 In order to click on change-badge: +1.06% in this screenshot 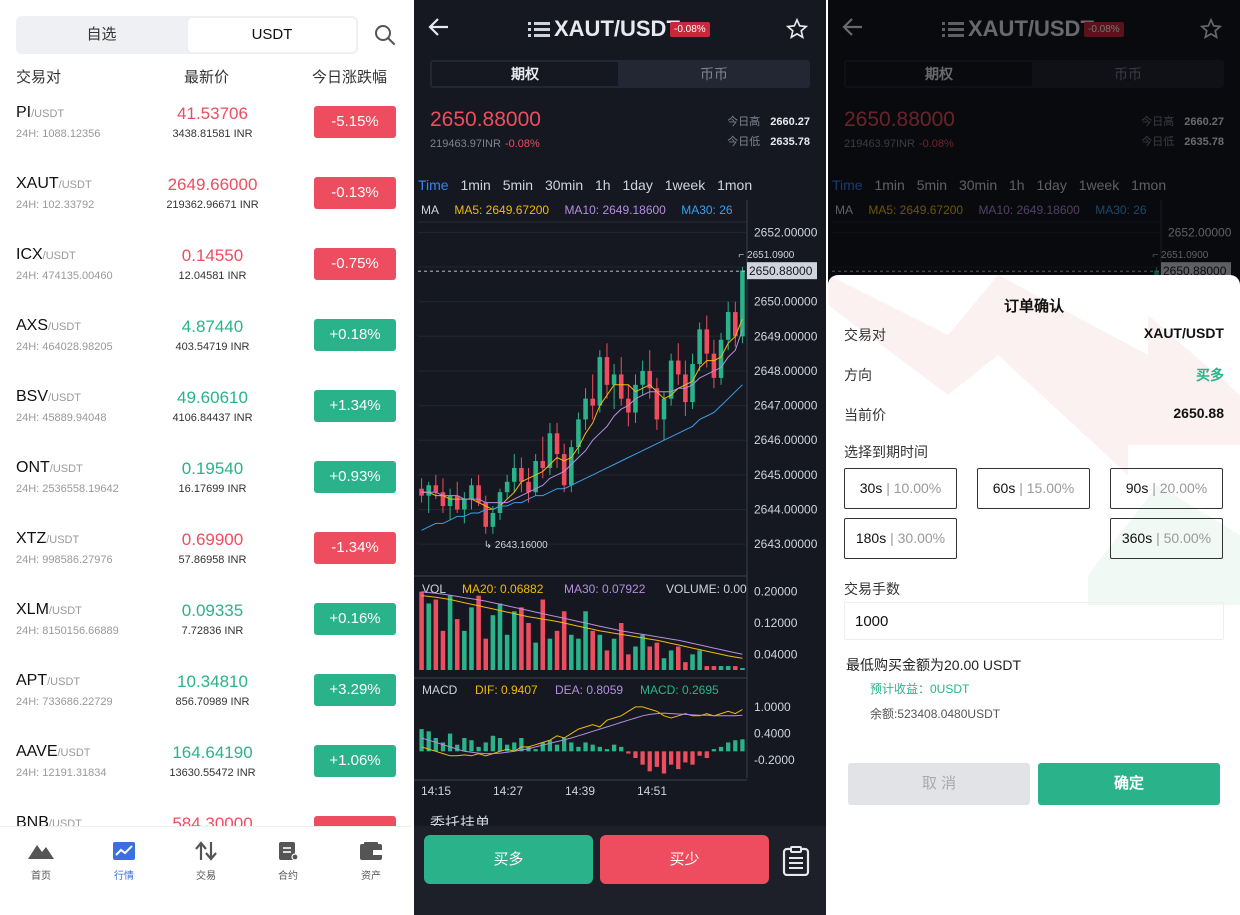, I will do `click(355, 761)`.